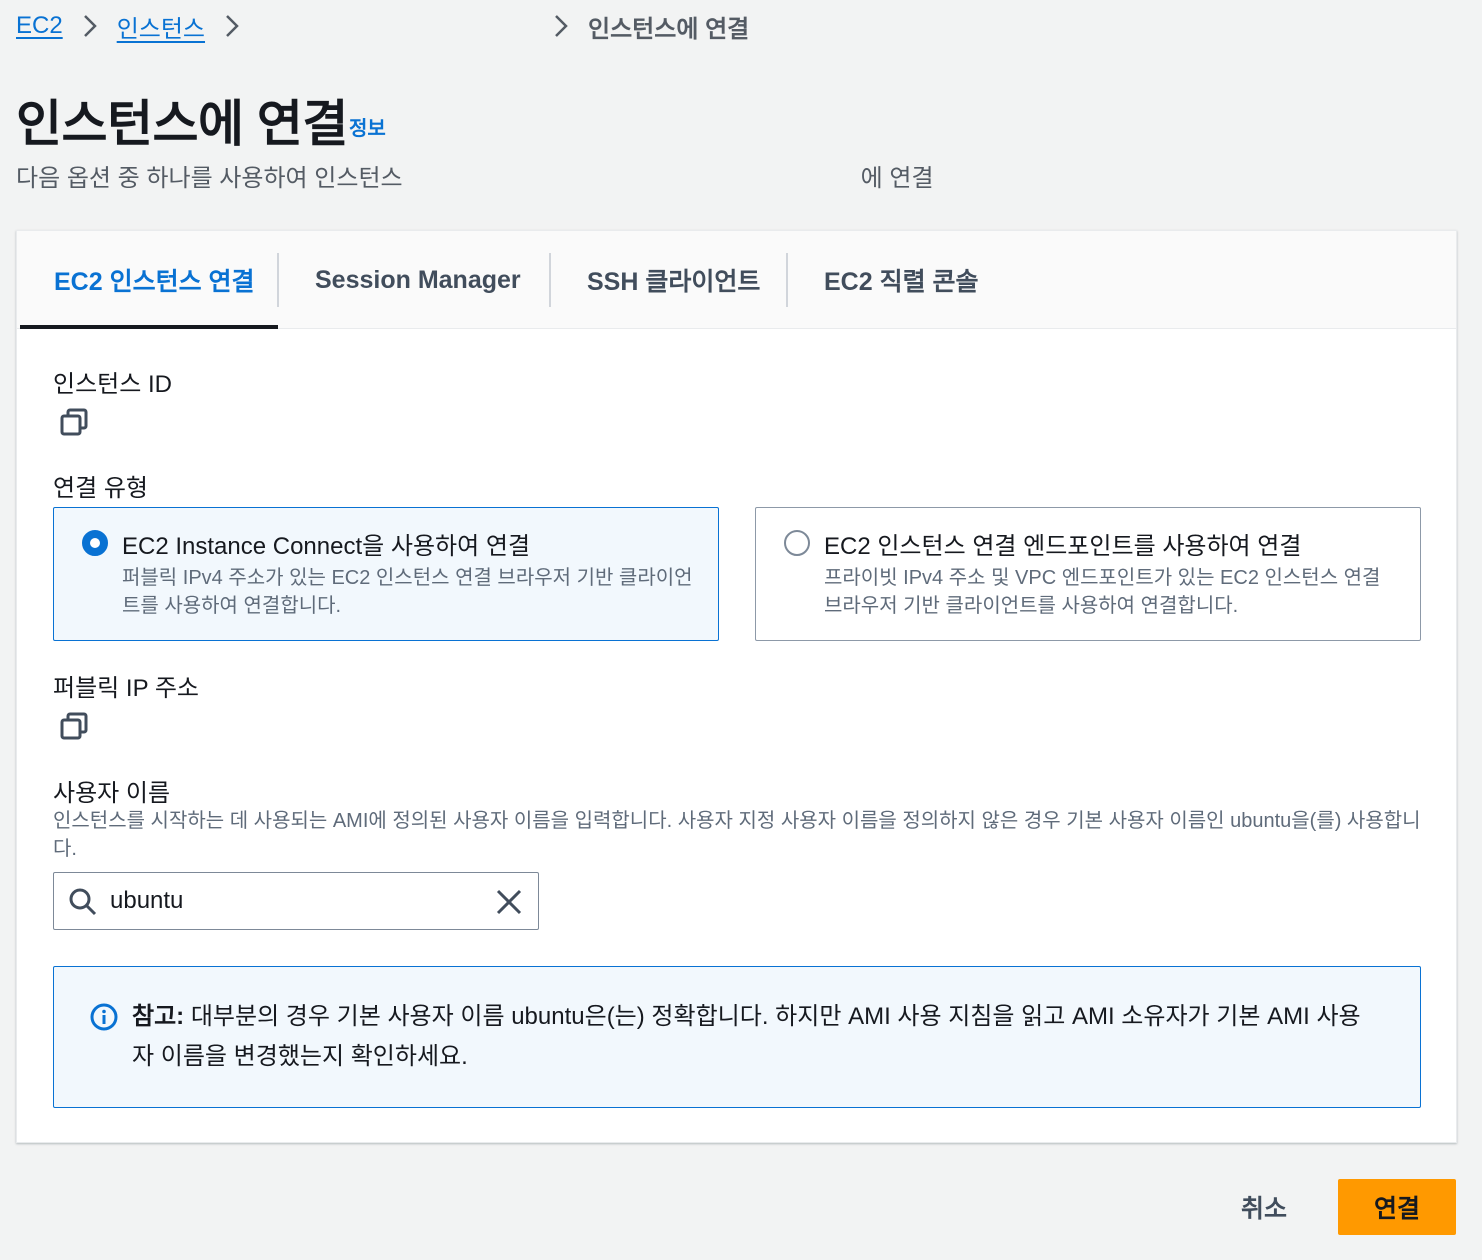 Image resolution: width=1482 pixels, height=1260 pixels. What do you see at coordinates (209, 178) in the screenshot?
I see `subtitle-prefix: 다음 옵션 중 하나를 사용하여 인스턴스` at bounding box center [209, 178].